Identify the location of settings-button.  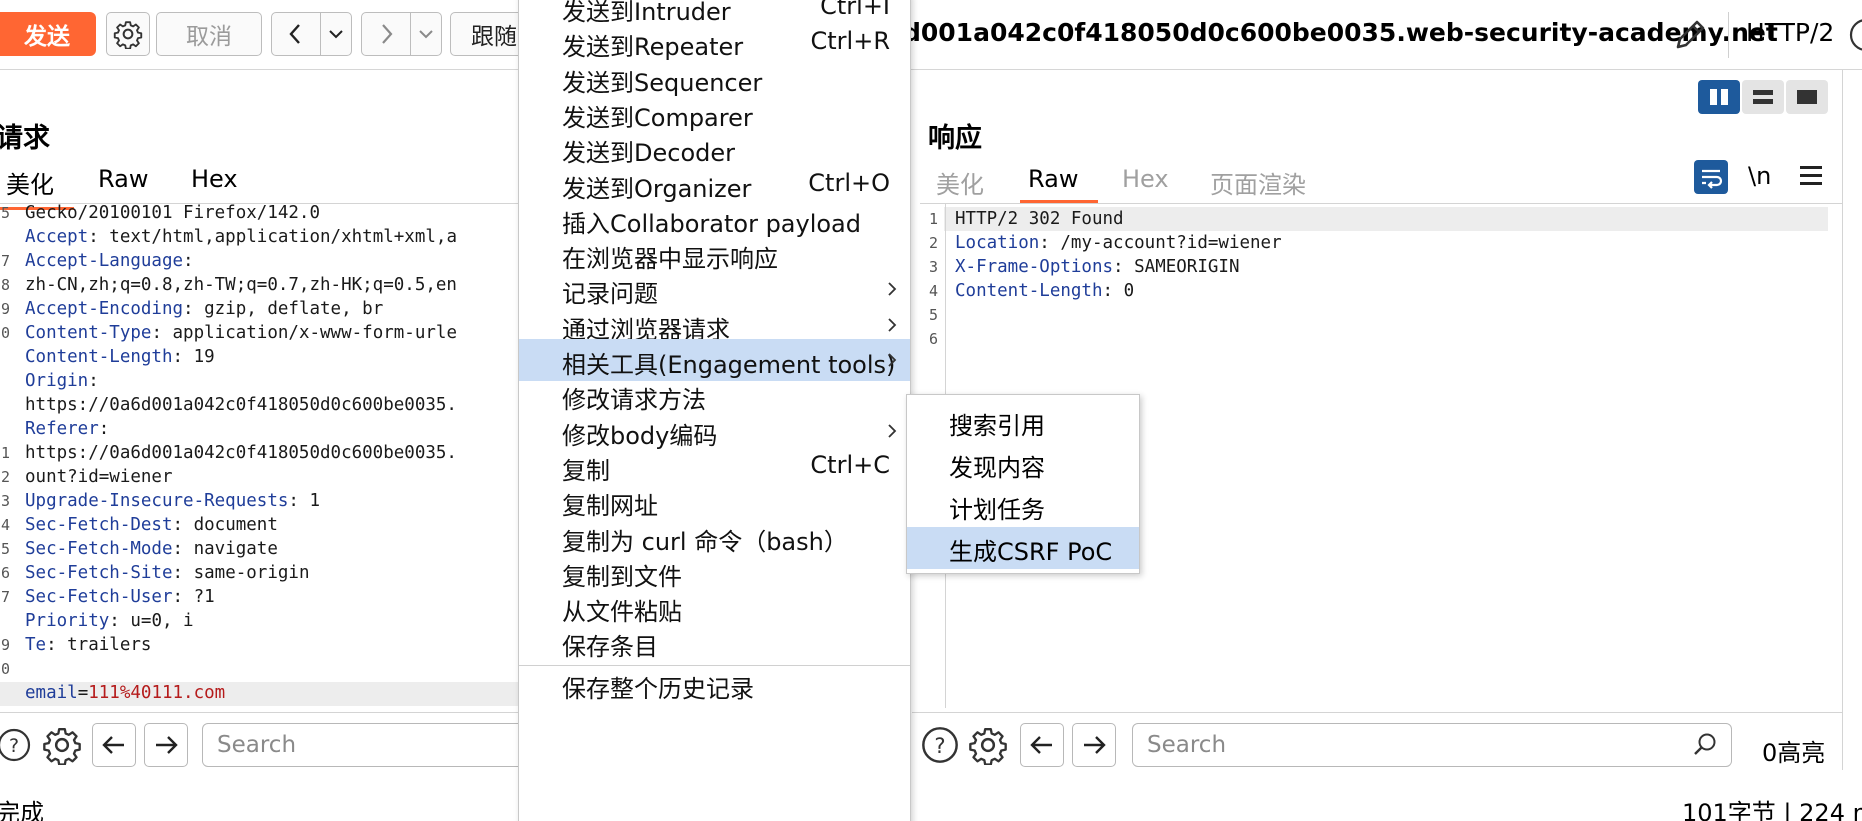
(128, 34).